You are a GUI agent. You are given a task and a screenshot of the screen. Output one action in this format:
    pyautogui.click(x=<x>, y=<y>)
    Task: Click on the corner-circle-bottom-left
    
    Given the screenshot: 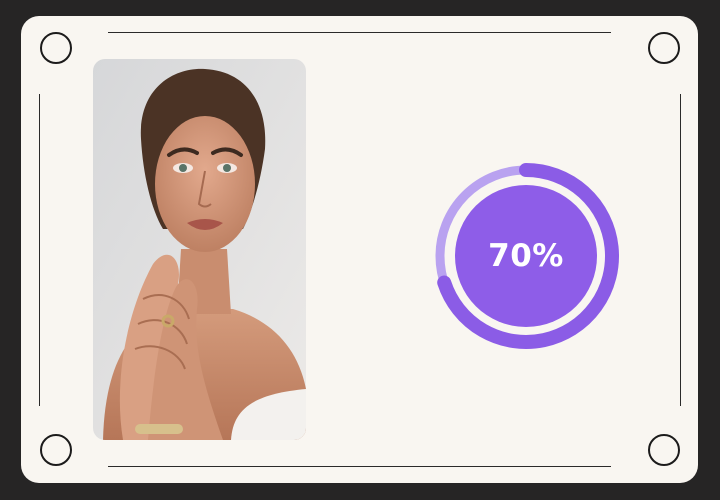 What is the action you would take?
    pyautogui.click(x=56, y=450)
    